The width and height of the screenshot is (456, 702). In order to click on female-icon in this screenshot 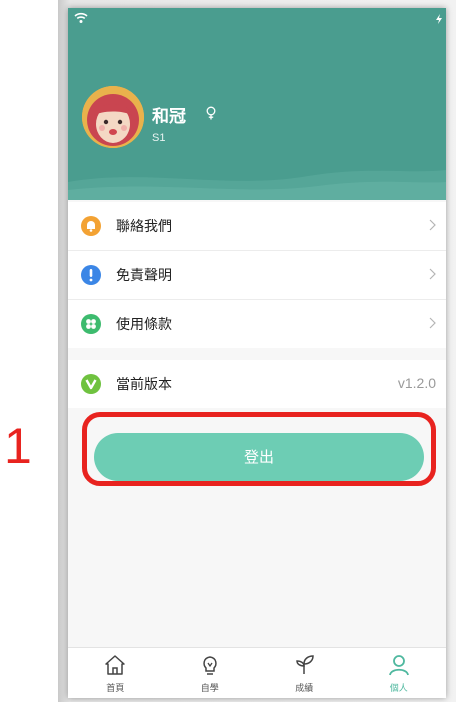, I will do `click(211, 113)`.